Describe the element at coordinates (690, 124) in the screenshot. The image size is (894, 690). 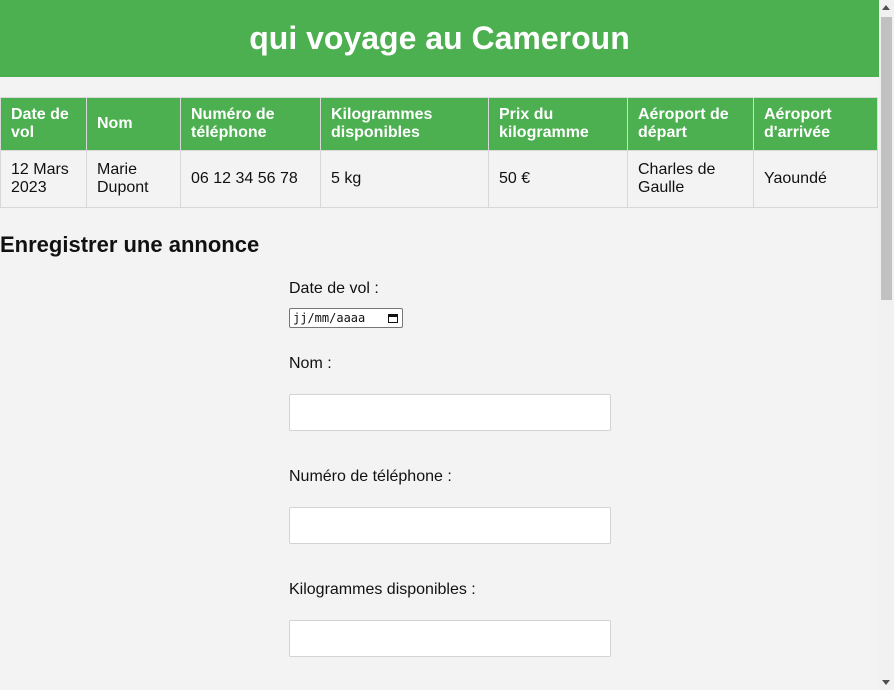
I see `column-header-departure: Aéroport de départ` at that location.